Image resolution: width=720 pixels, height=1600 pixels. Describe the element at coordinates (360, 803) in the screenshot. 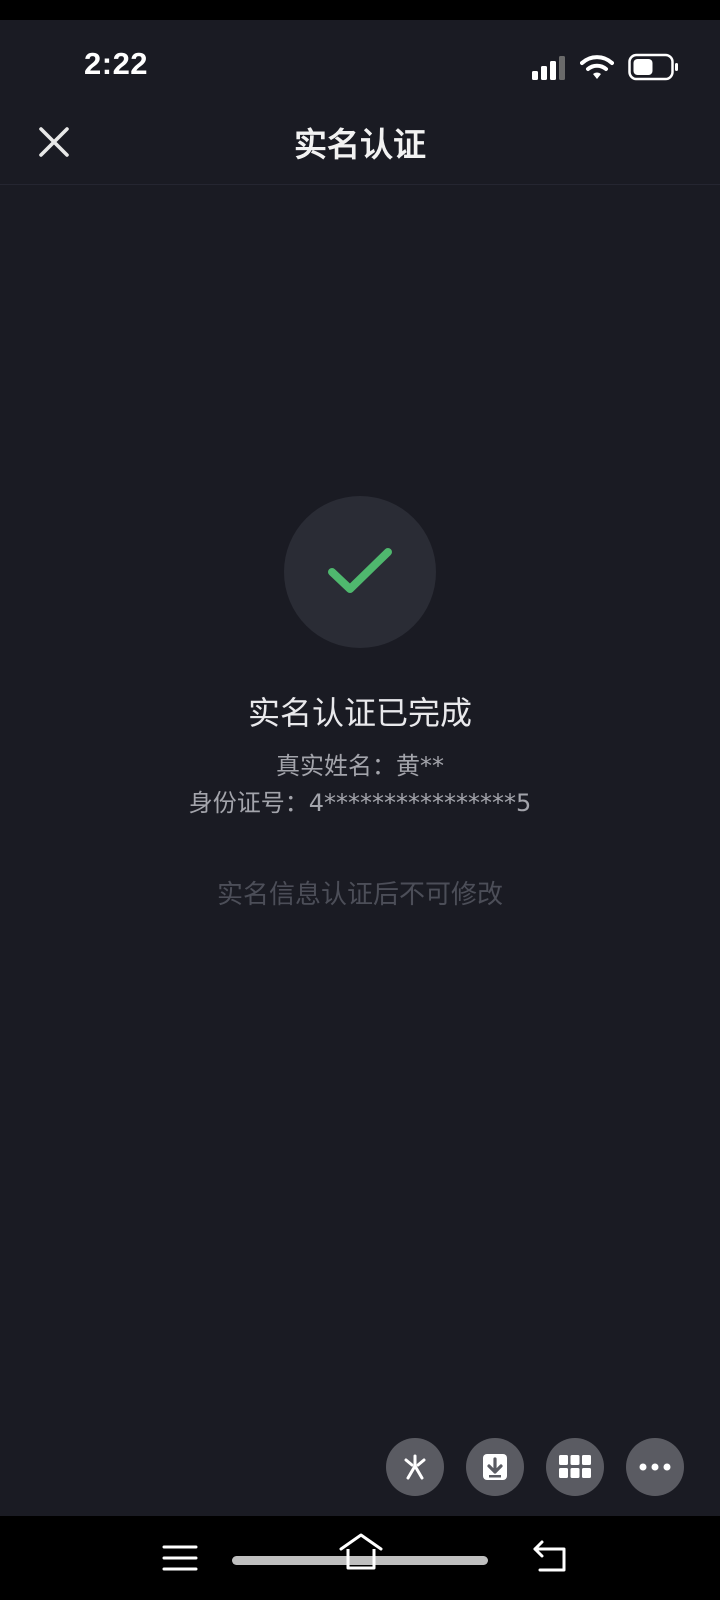

I see `id-number-line: 身份证号：4****************5` at that location.